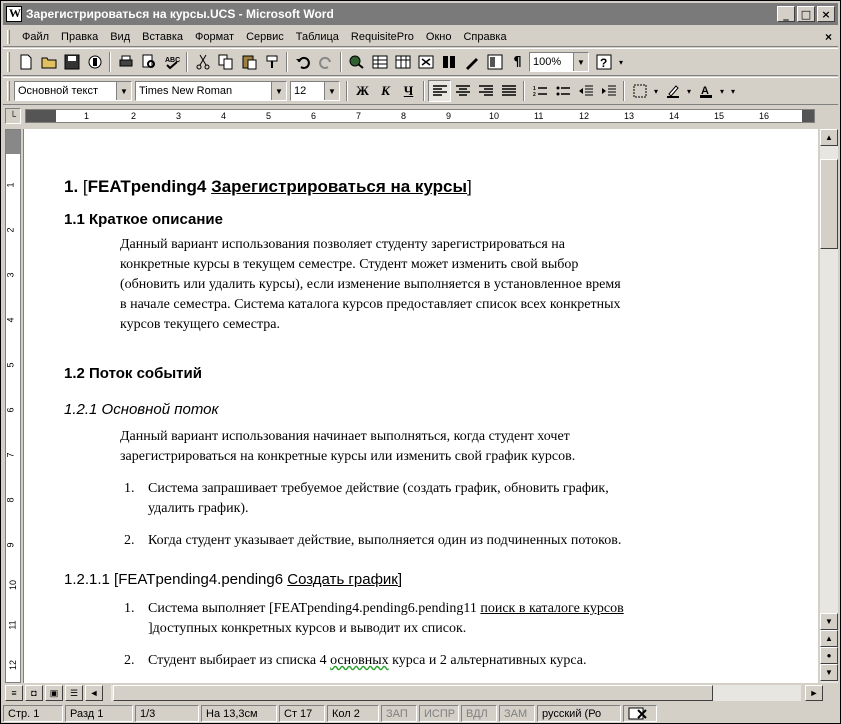 The height and width of the screenshot is (724, 841). I want to click on menu-grip, so click(8, 36).